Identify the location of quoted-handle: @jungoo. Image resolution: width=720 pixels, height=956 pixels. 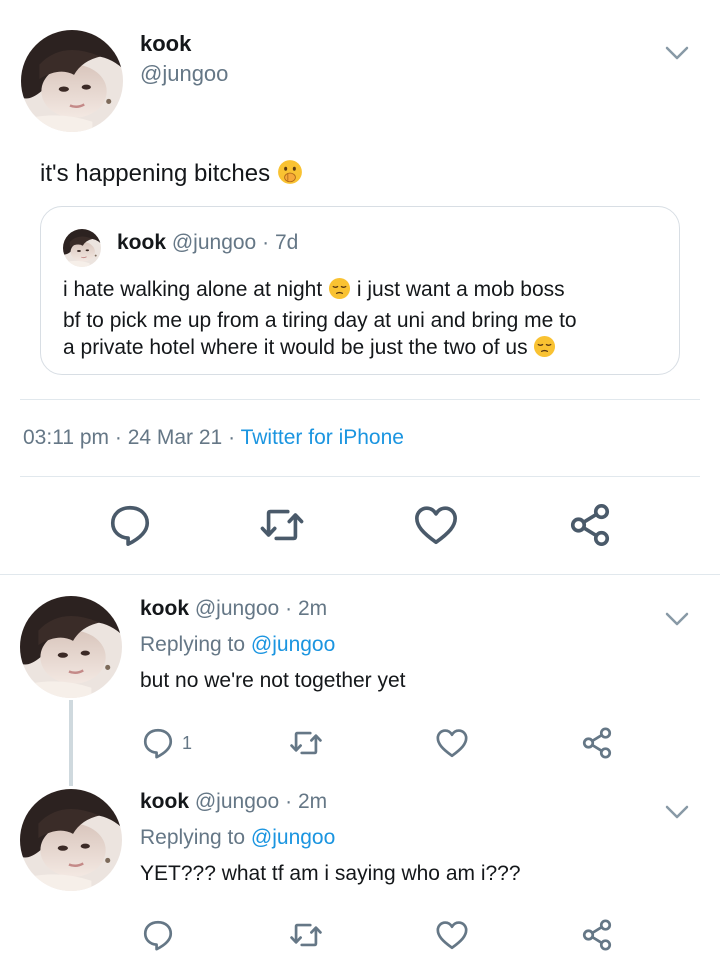
(214, 242).